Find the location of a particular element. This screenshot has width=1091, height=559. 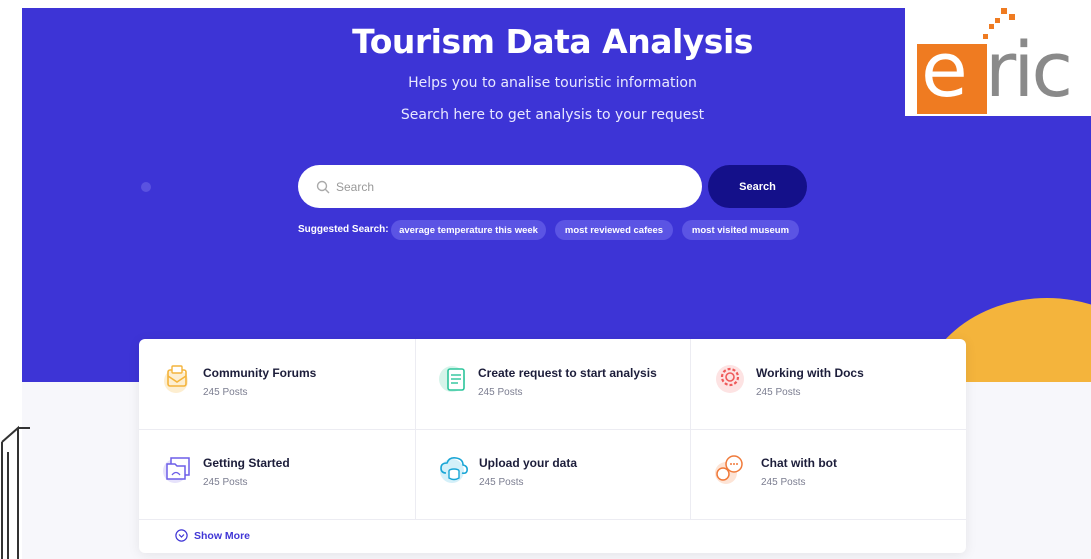

eric-logo: e ric is located at coordinates (998, 62).